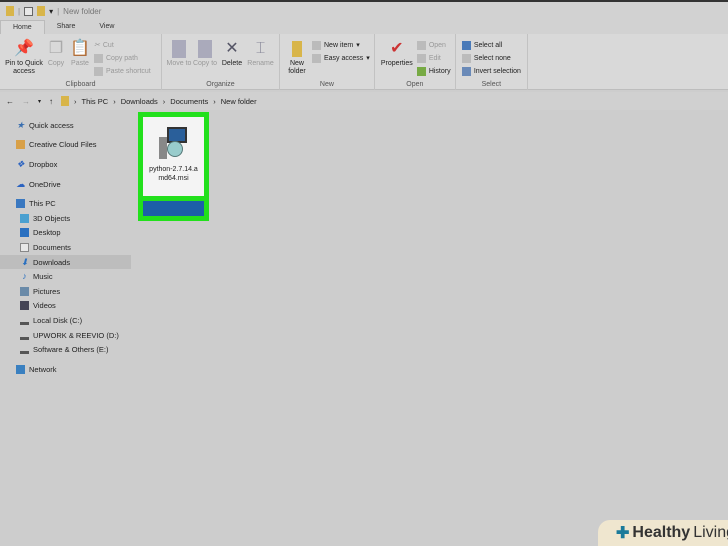  I want to click on copy-path-icon, so click(98, 58).